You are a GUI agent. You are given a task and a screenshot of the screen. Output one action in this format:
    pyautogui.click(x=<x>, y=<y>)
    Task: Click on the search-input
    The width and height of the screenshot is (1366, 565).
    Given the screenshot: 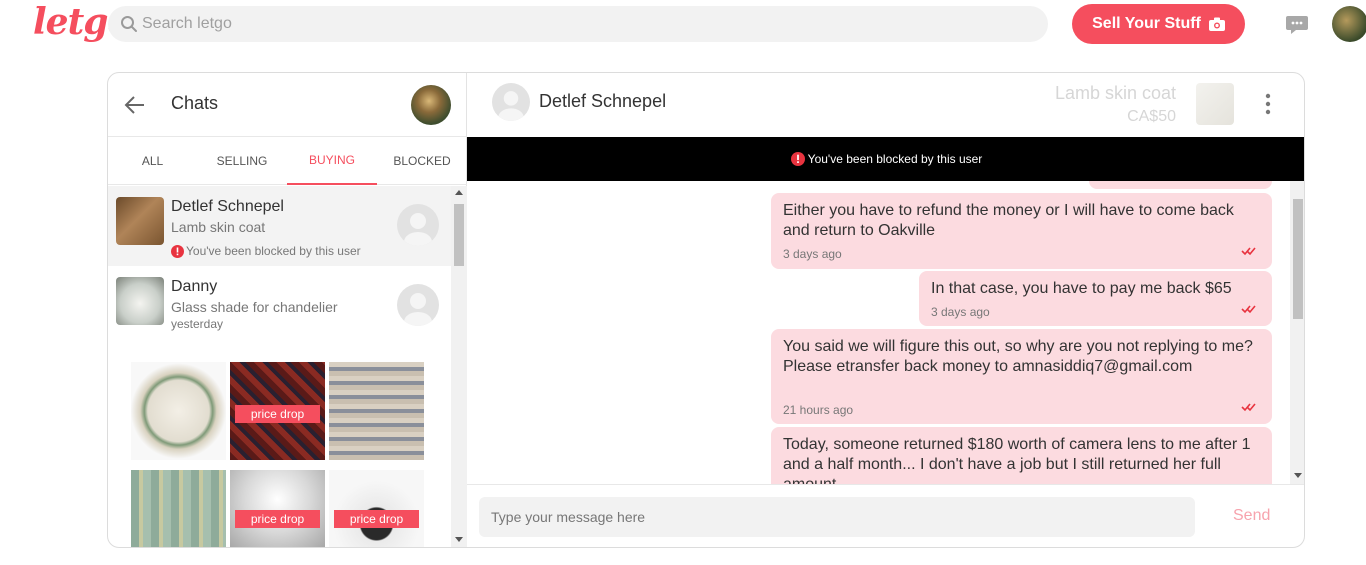 What is the action you would take?
    pyautogui.click(x=582, y=24)
    